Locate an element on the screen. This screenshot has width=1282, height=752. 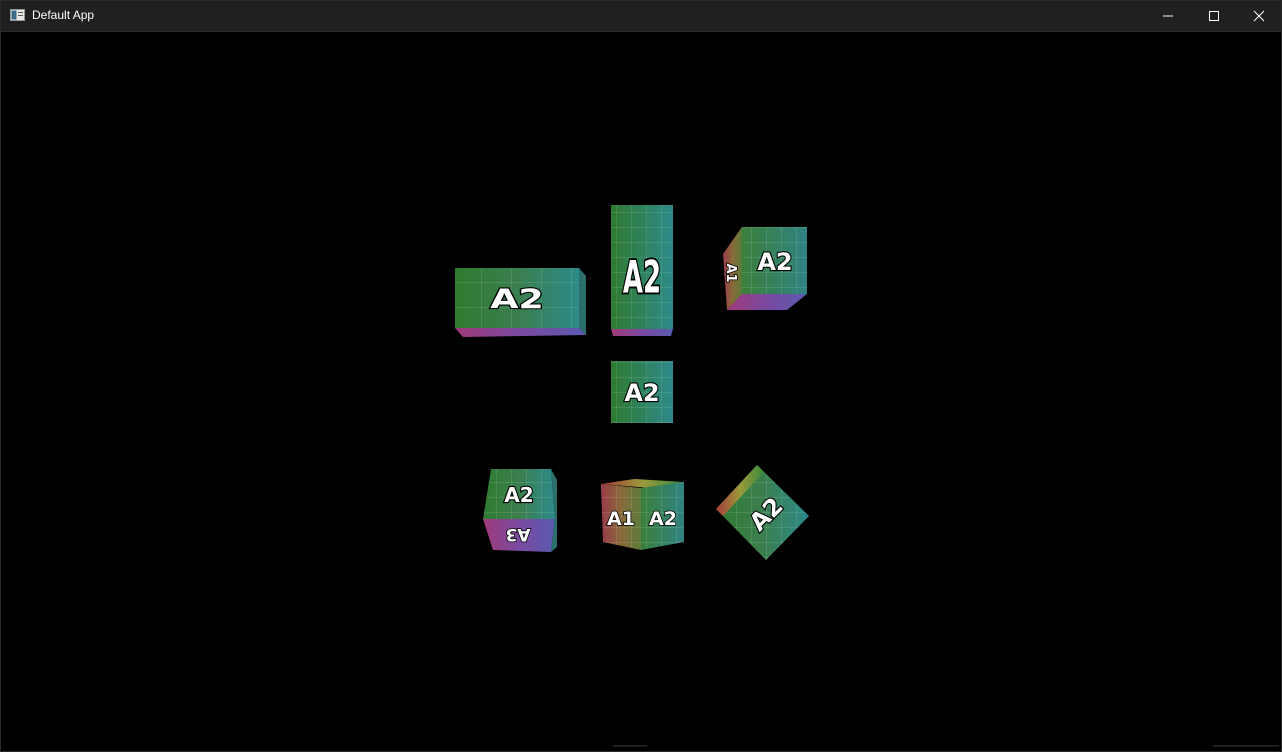
cube-6-left-label: A1 is located at coordinates (621, 519).